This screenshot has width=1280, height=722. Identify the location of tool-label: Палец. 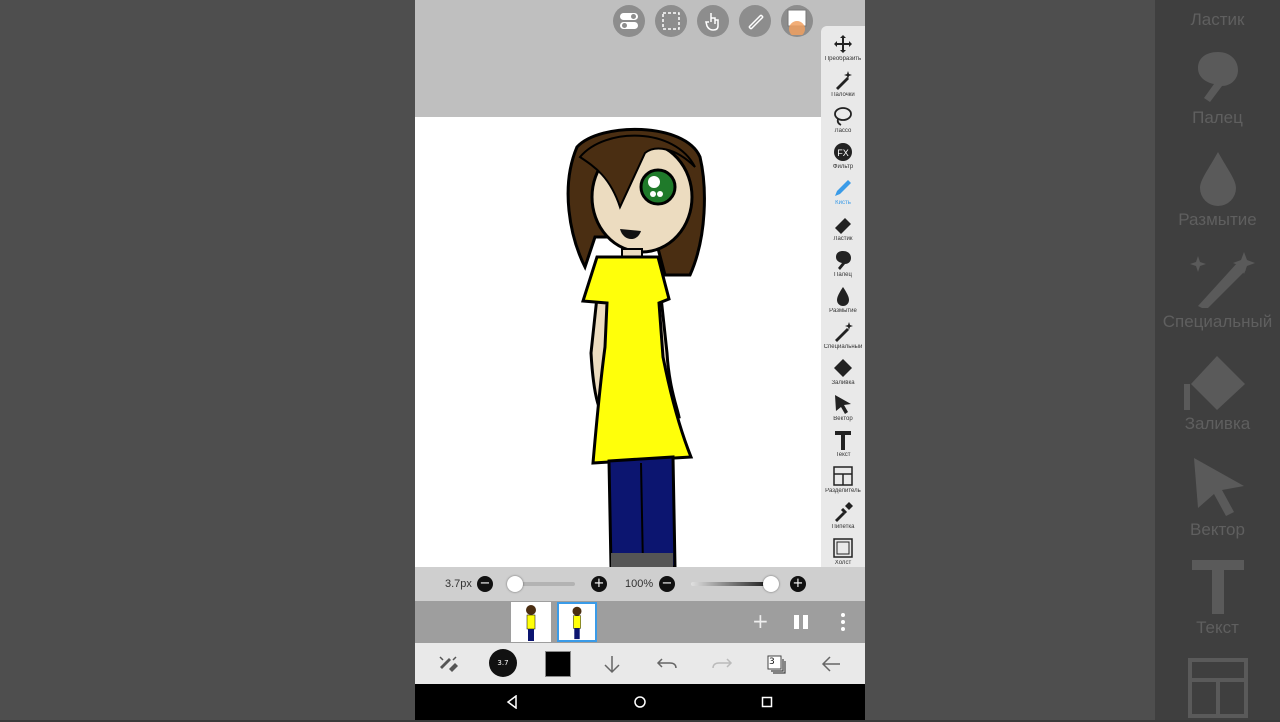
(843, 275).